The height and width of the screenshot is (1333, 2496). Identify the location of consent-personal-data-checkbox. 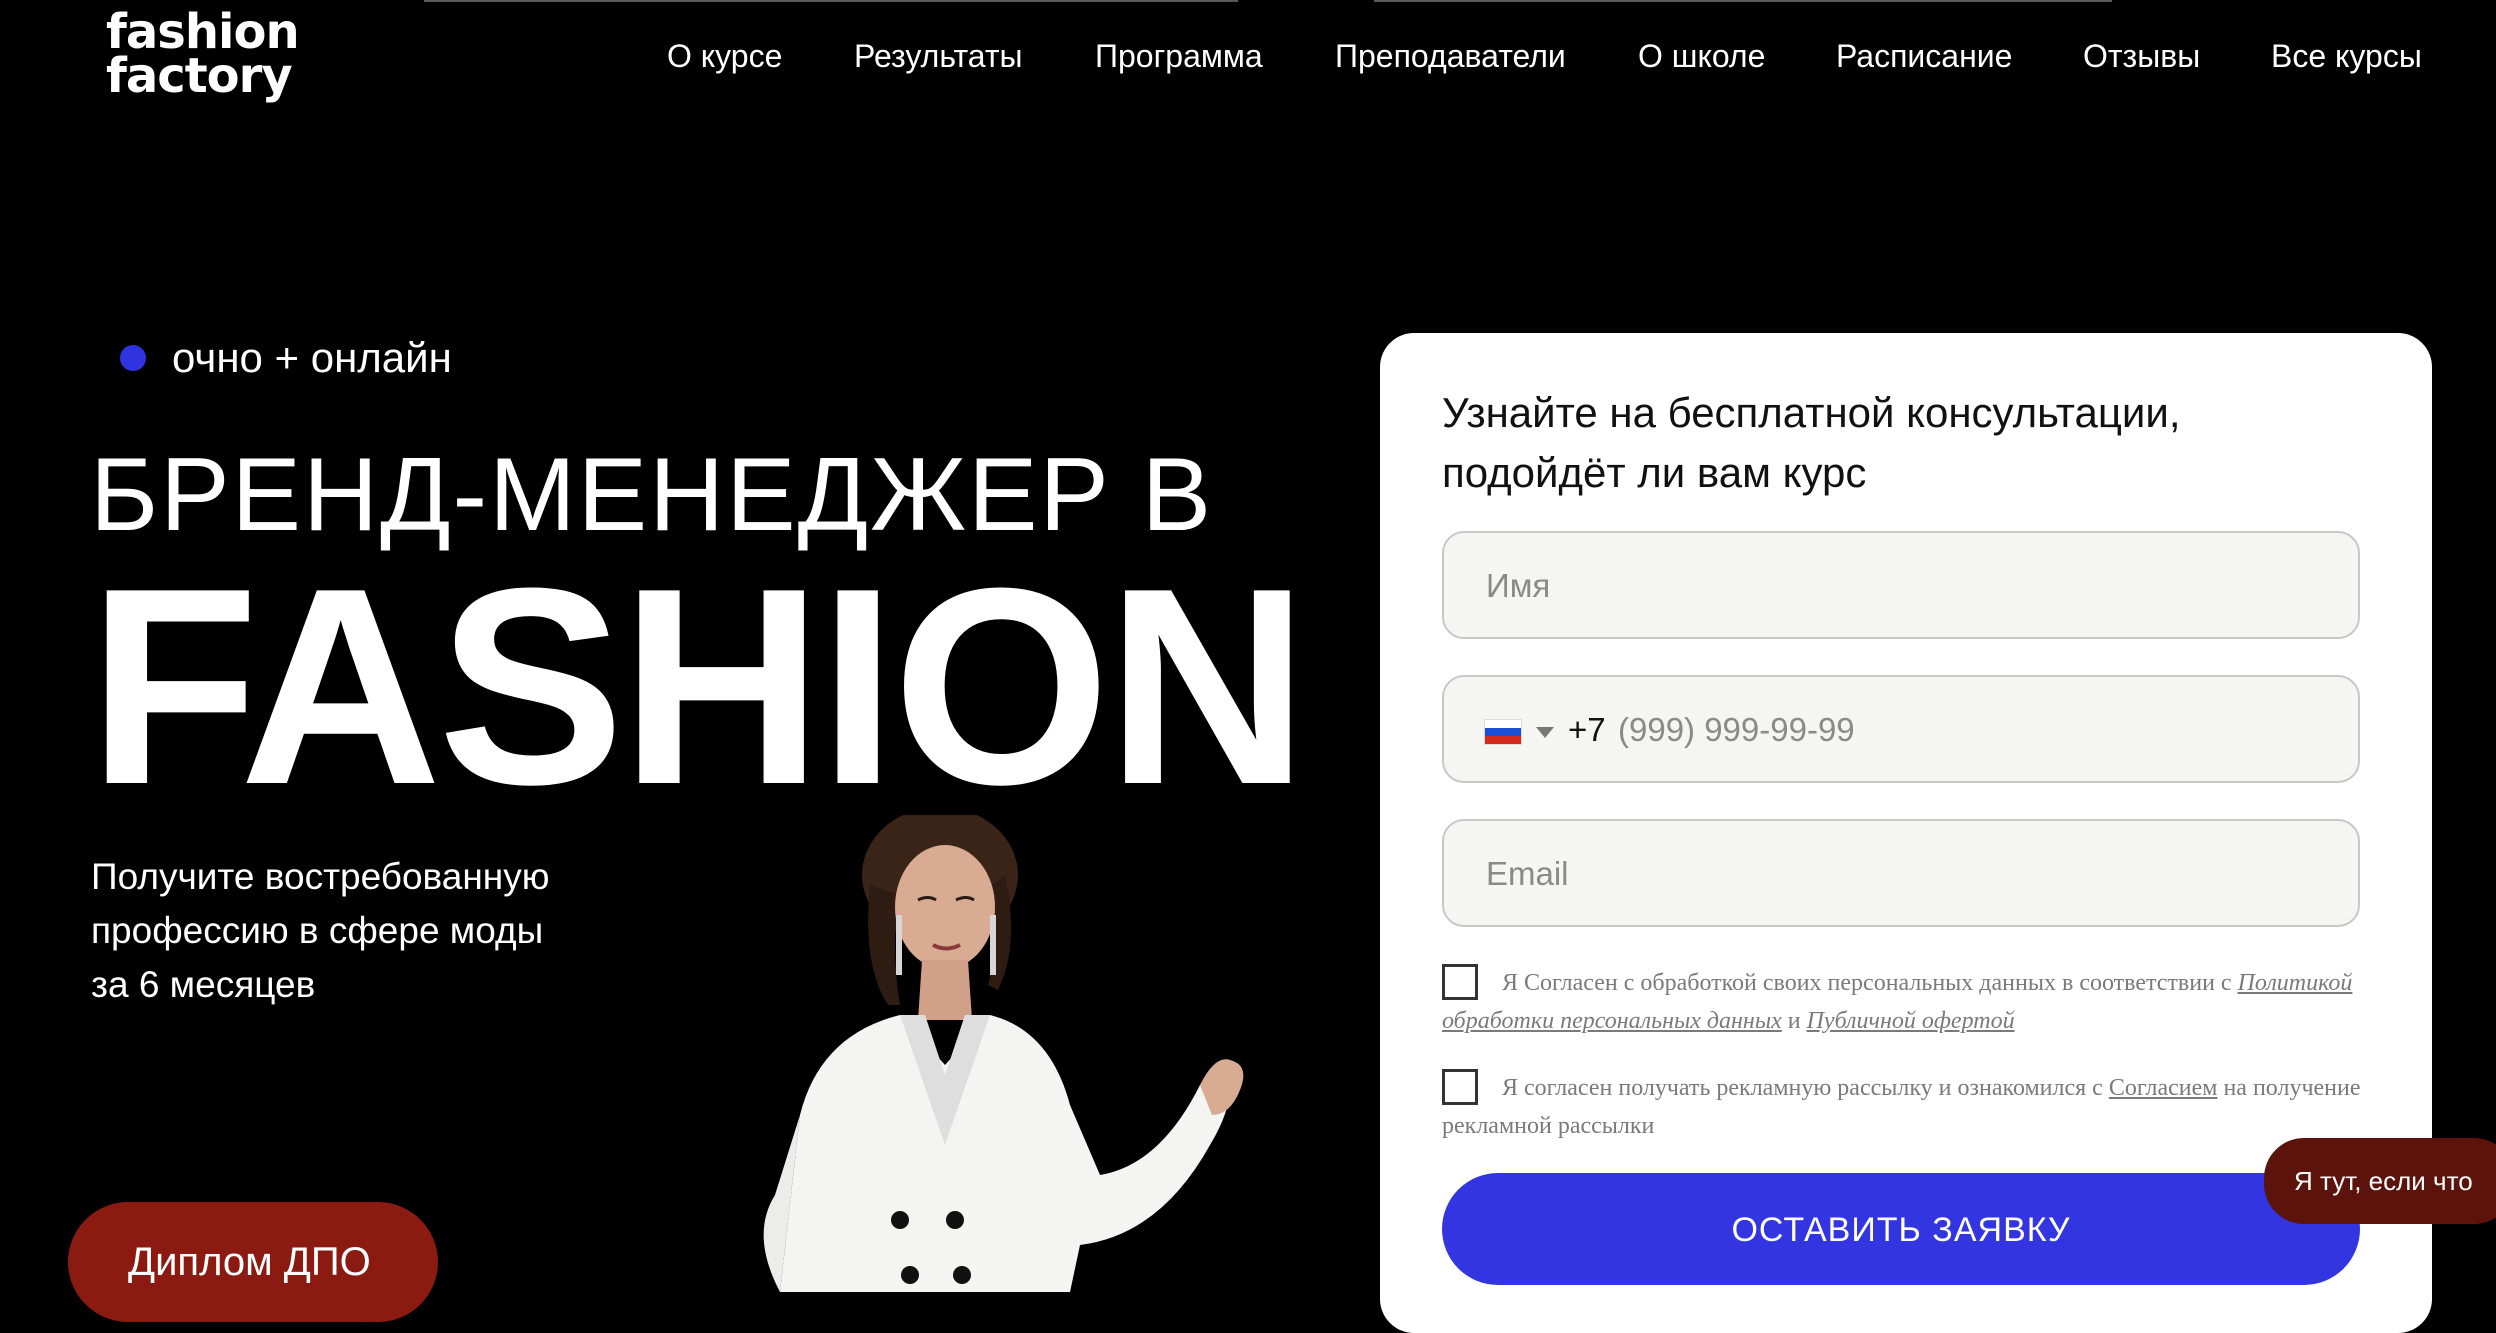
(1460, 982).